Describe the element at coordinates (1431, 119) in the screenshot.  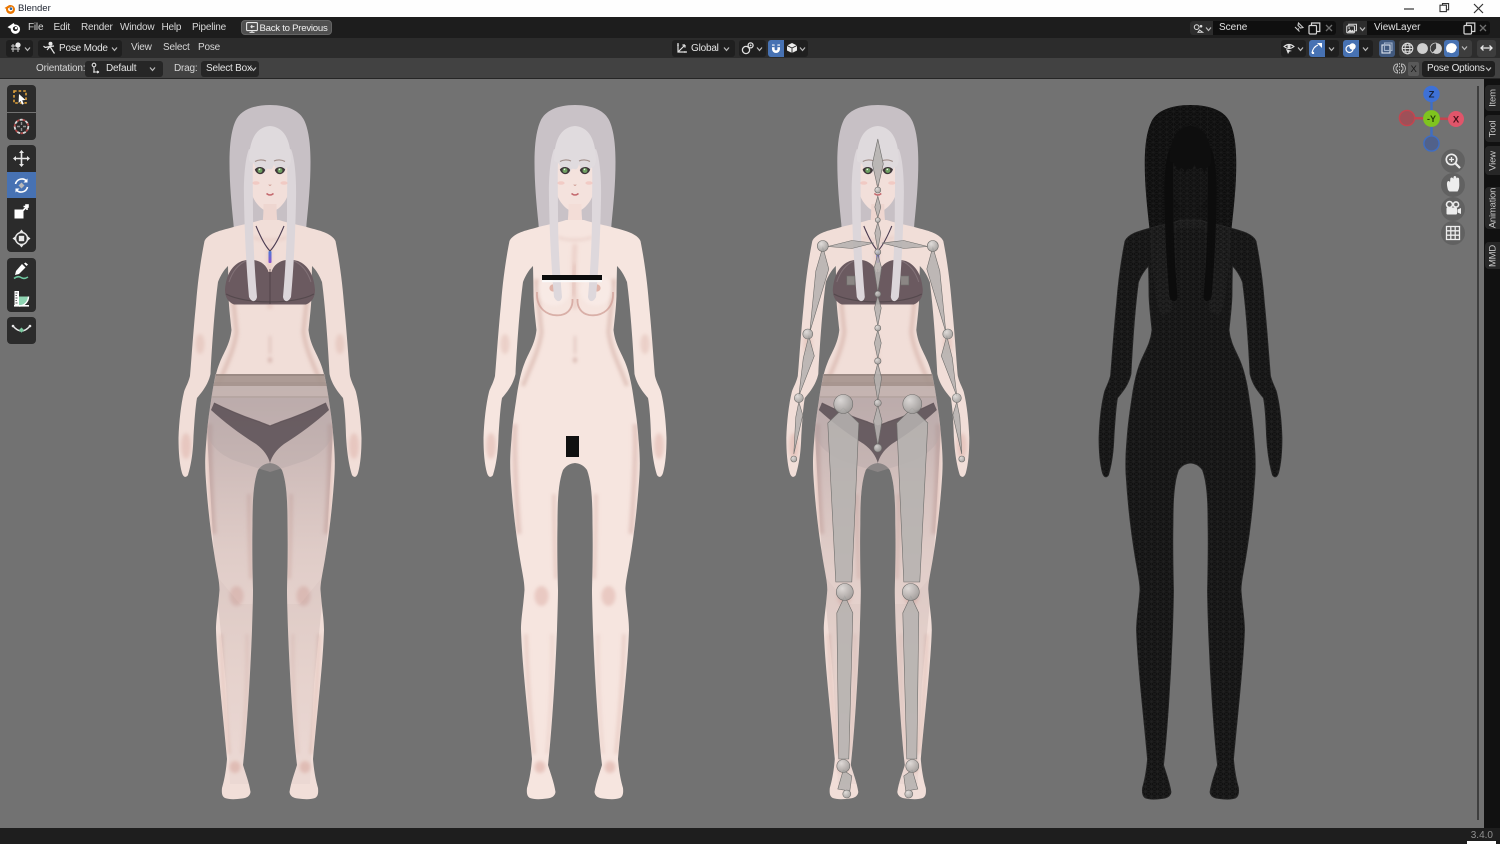
I see `svg-text: -Y` at that location.